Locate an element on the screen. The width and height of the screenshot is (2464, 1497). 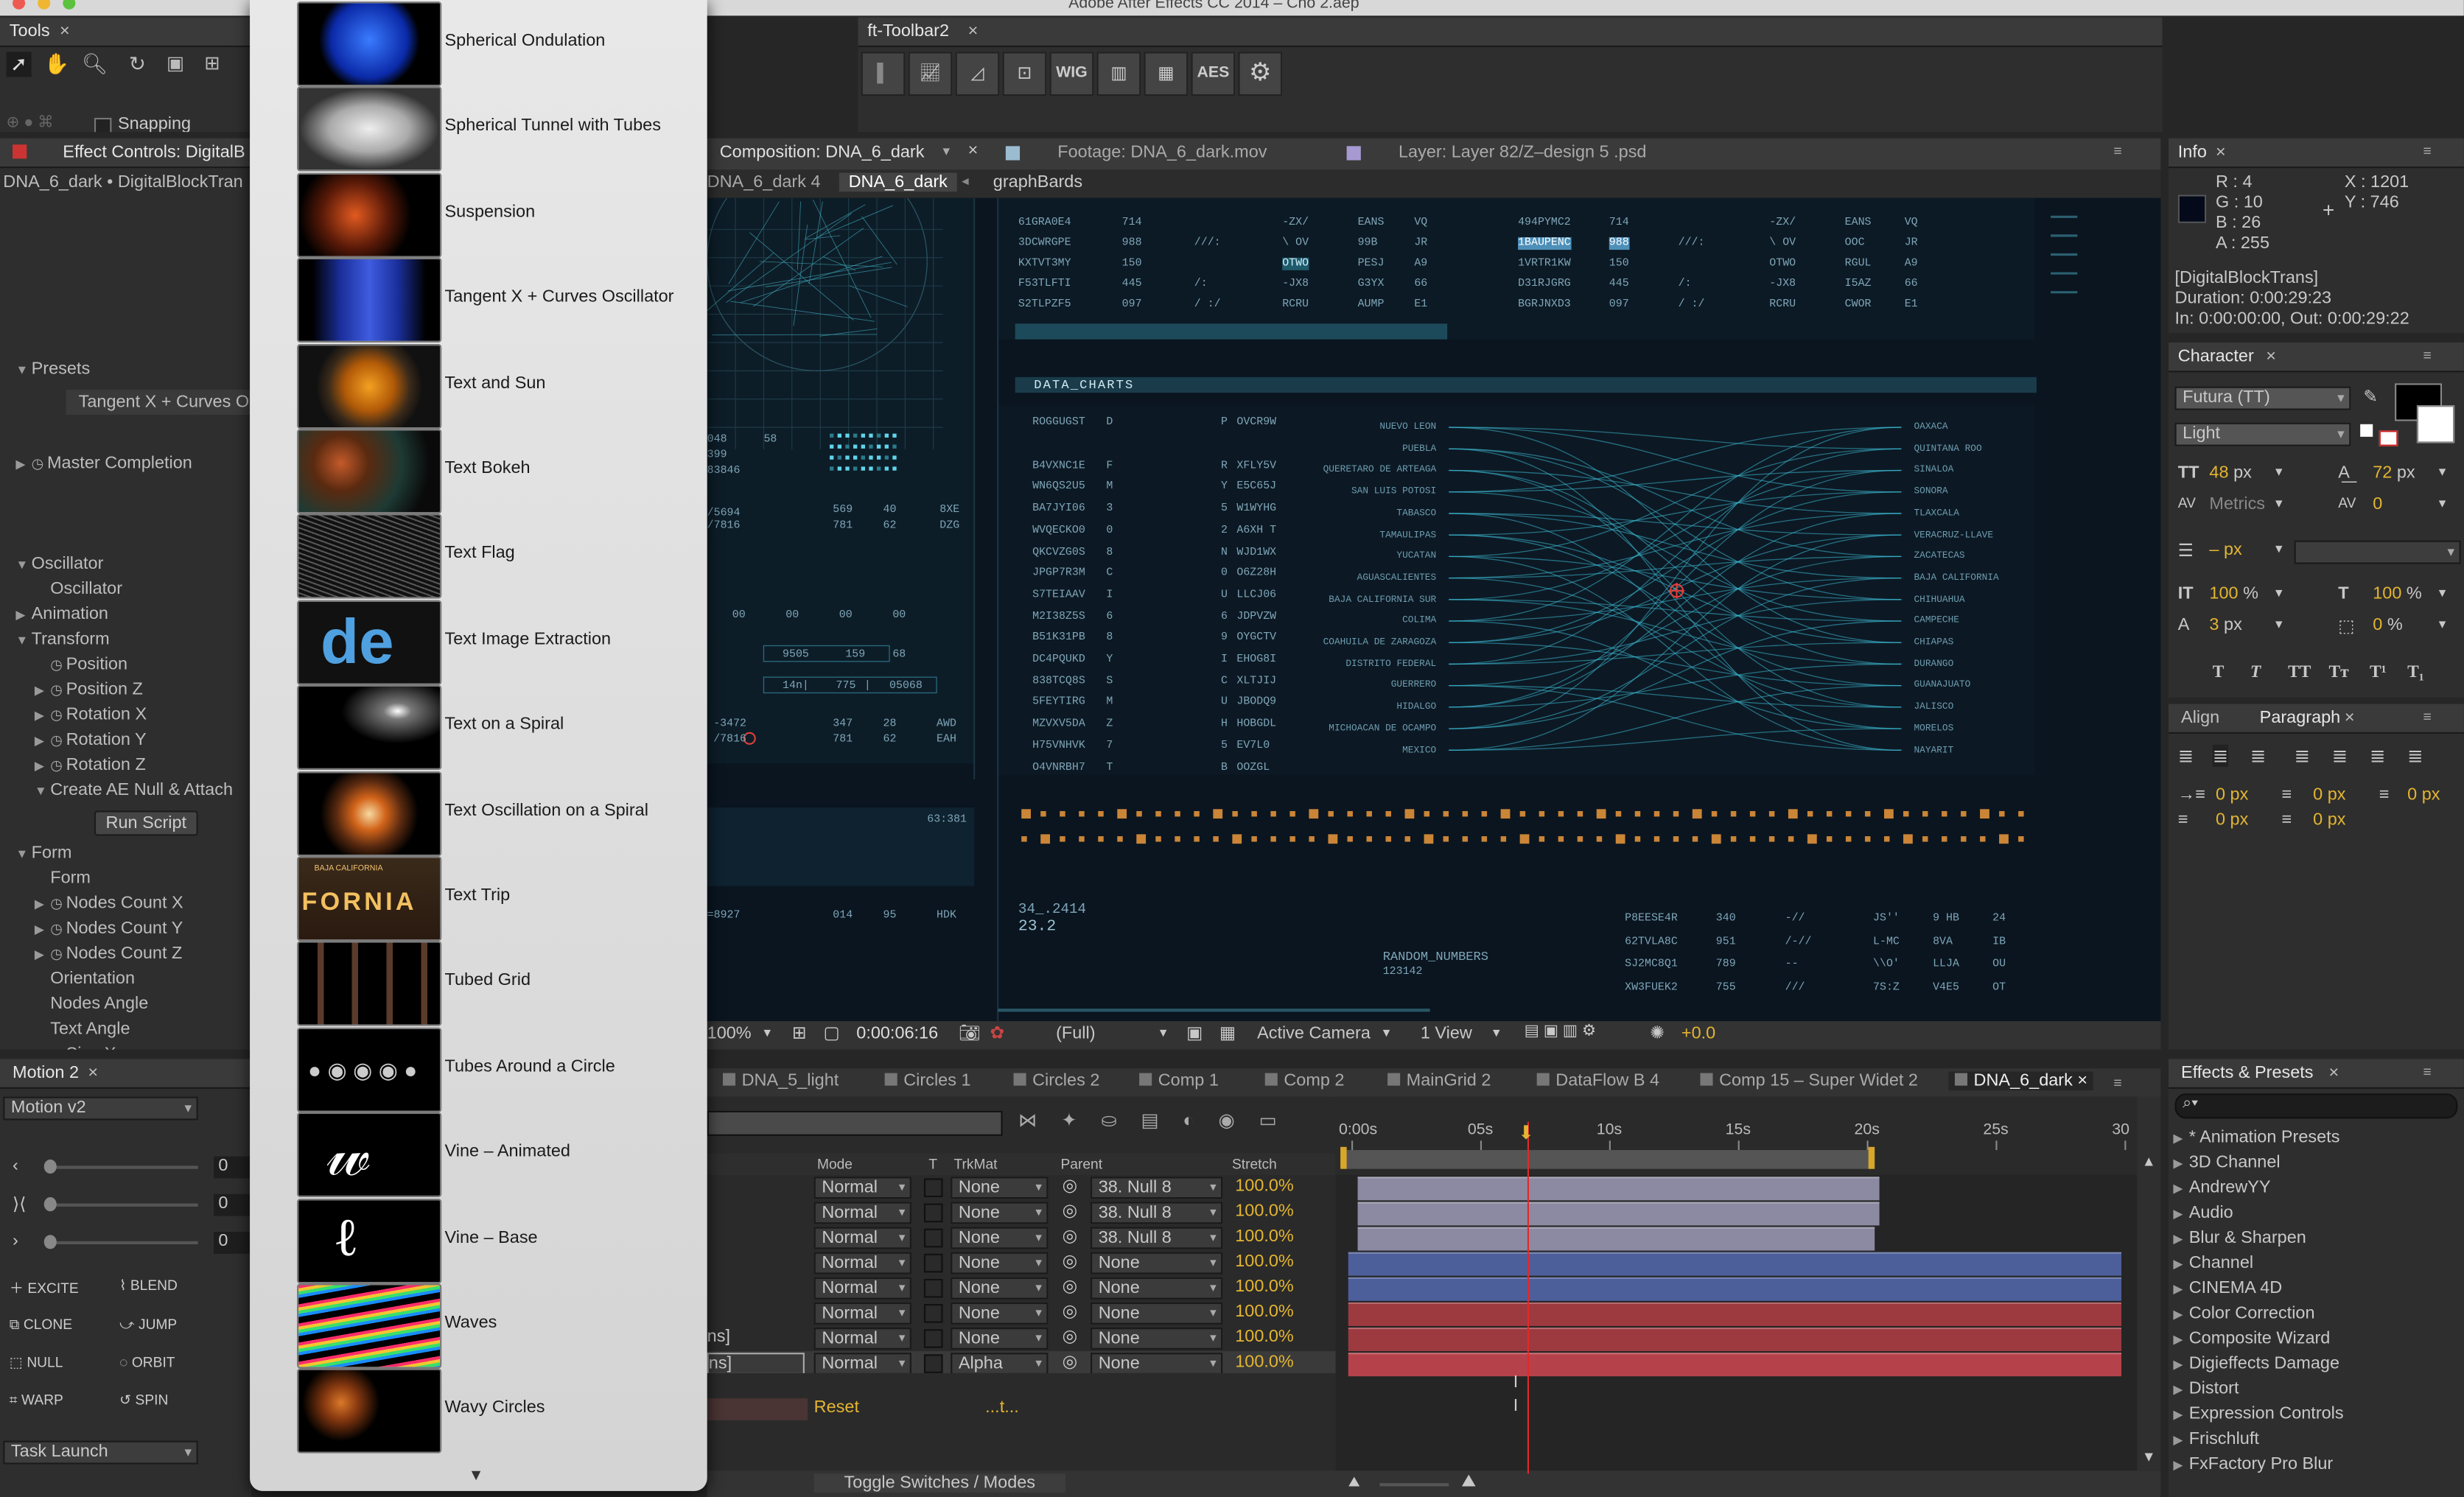
graph-button-icon: 📈︎ is located at coordinates (931, 74).